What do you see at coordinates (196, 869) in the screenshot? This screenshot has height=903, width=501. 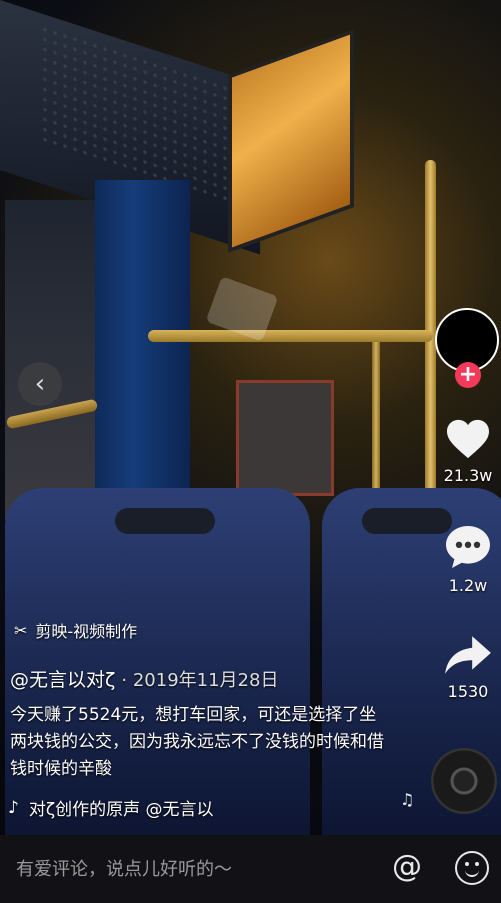 I see `comment-input` at bounding box center [196, 869].